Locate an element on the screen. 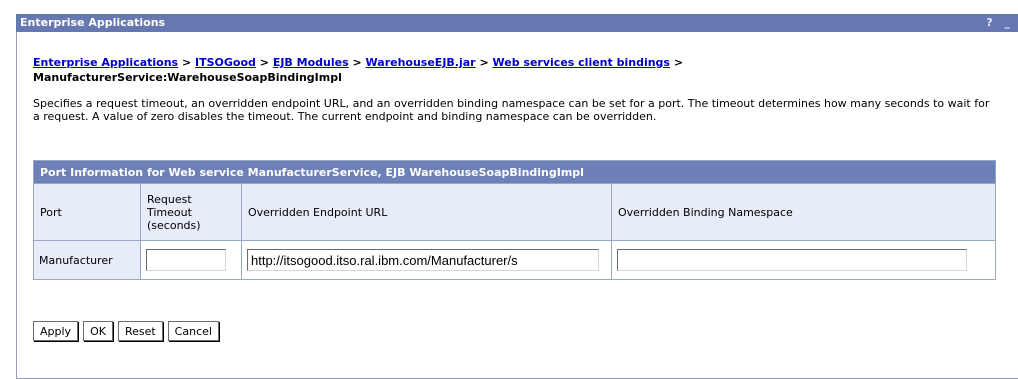 This screenshot has width=1018, height=379. endpoint-cell is located at coordinates (426, 260).